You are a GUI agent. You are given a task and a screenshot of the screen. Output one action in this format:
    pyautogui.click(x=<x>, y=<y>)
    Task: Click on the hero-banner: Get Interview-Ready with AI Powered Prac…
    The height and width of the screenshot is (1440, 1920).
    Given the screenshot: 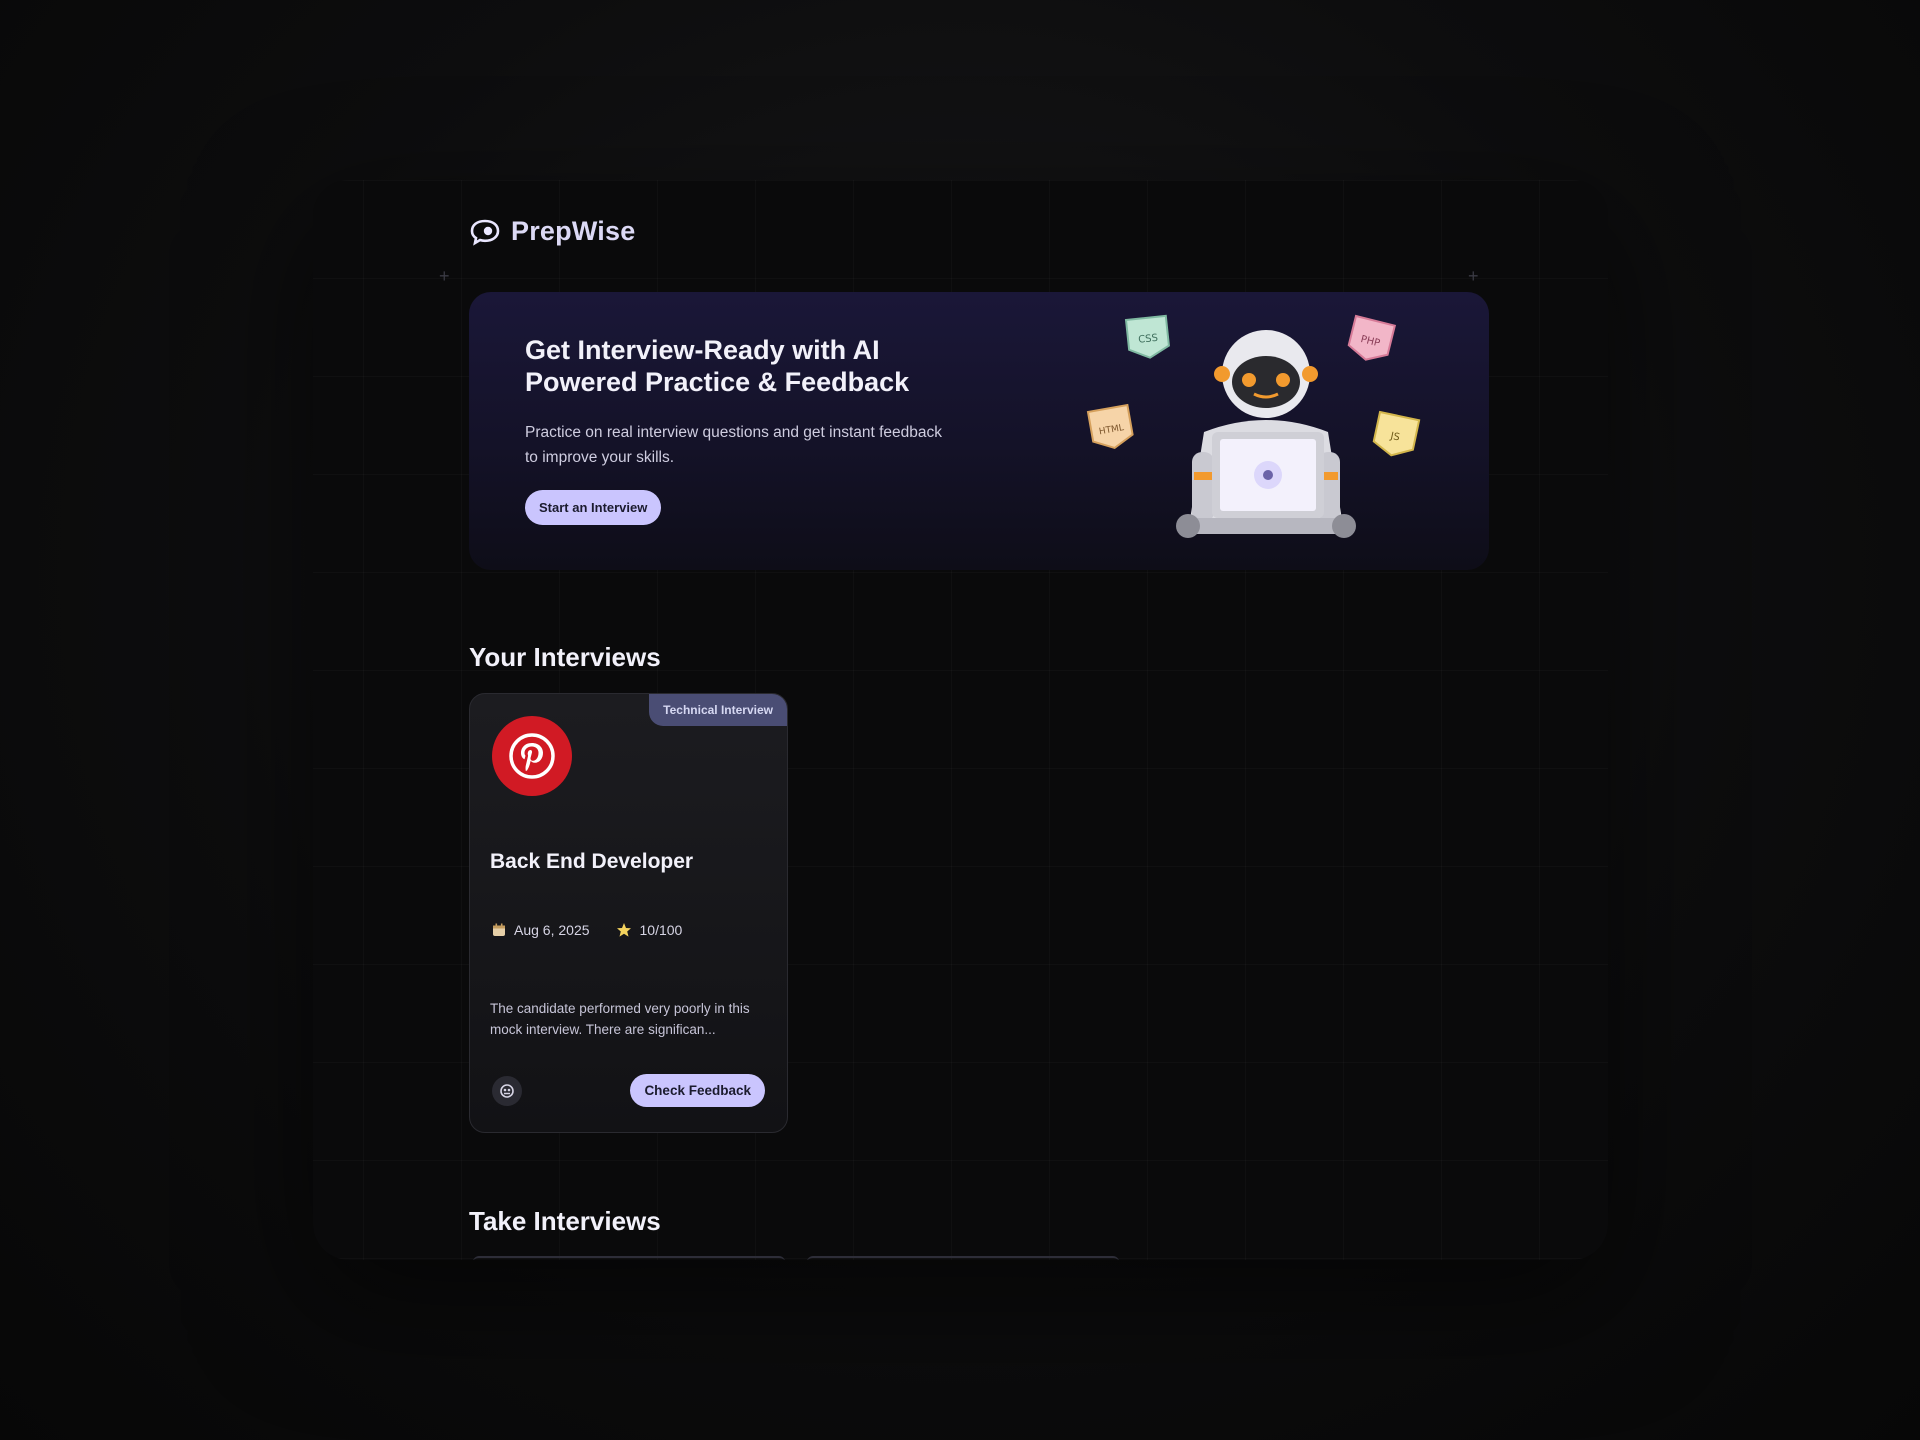 What is the action you would take?
    pyautogui.click(x=979, y=431)
    